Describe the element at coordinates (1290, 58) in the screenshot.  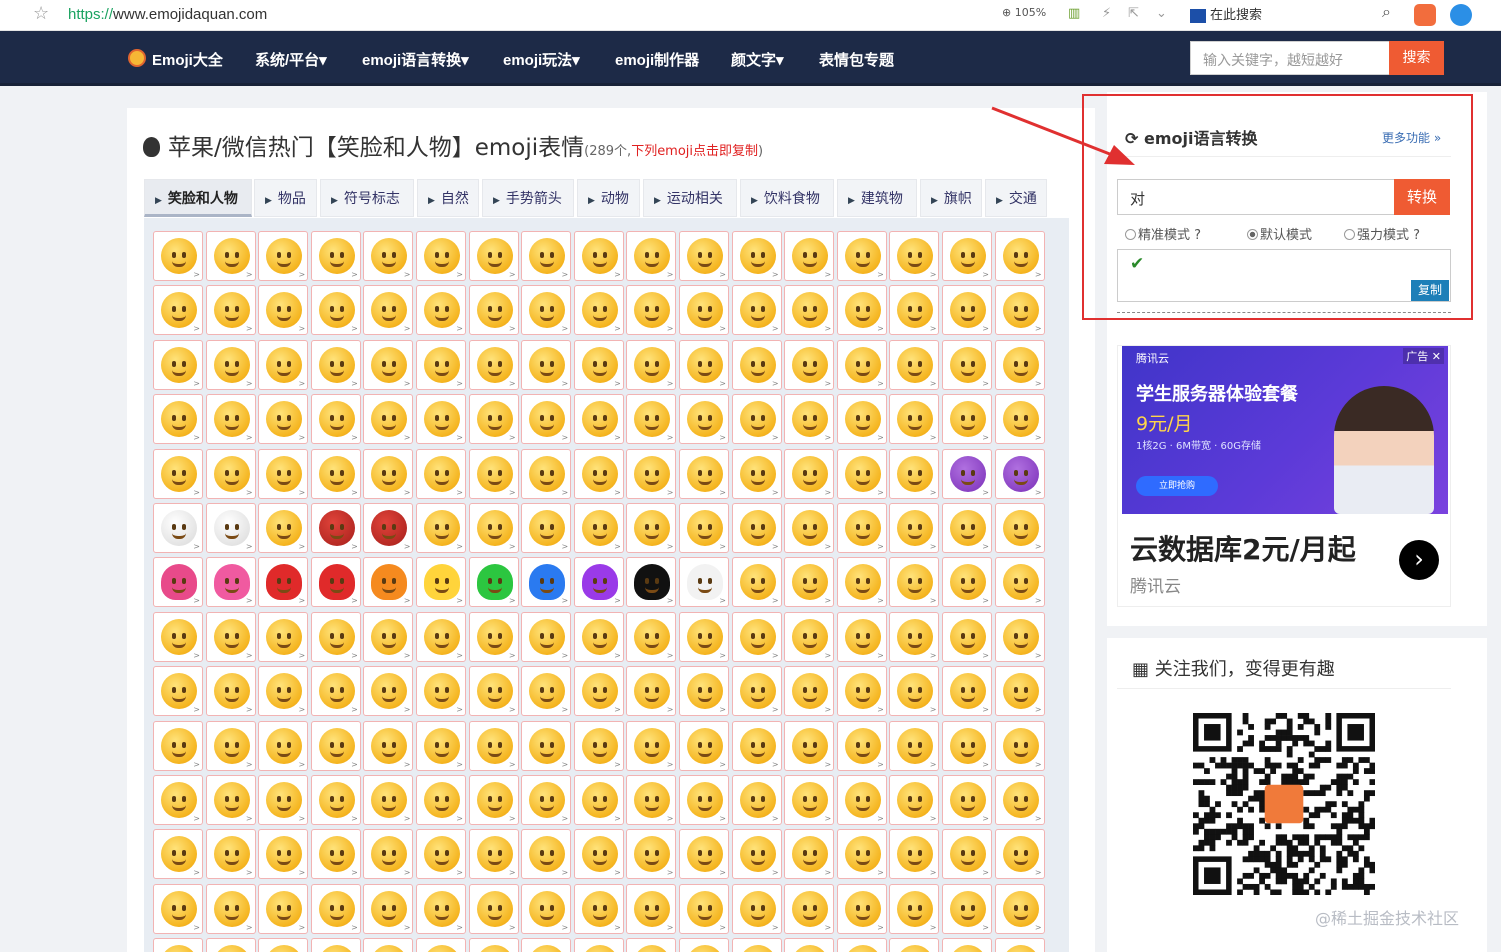
I see `site-search-input: 输入关键字，越短越好` at that location.